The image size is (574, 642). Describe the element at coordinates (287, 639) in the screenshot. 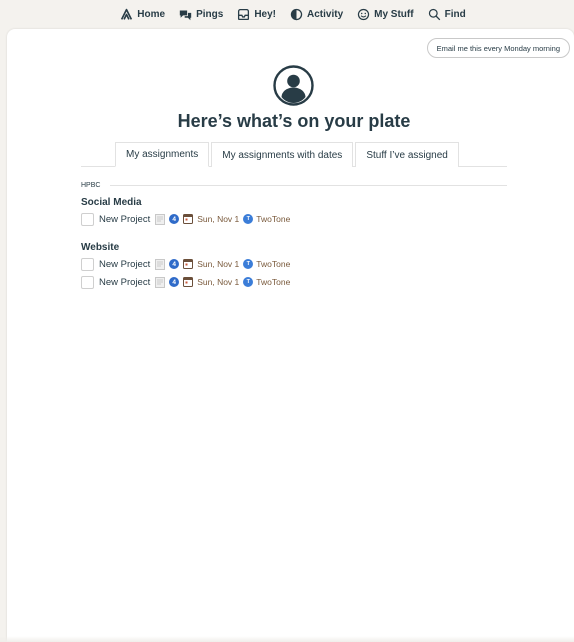

I see `bottom-fade` at that location.